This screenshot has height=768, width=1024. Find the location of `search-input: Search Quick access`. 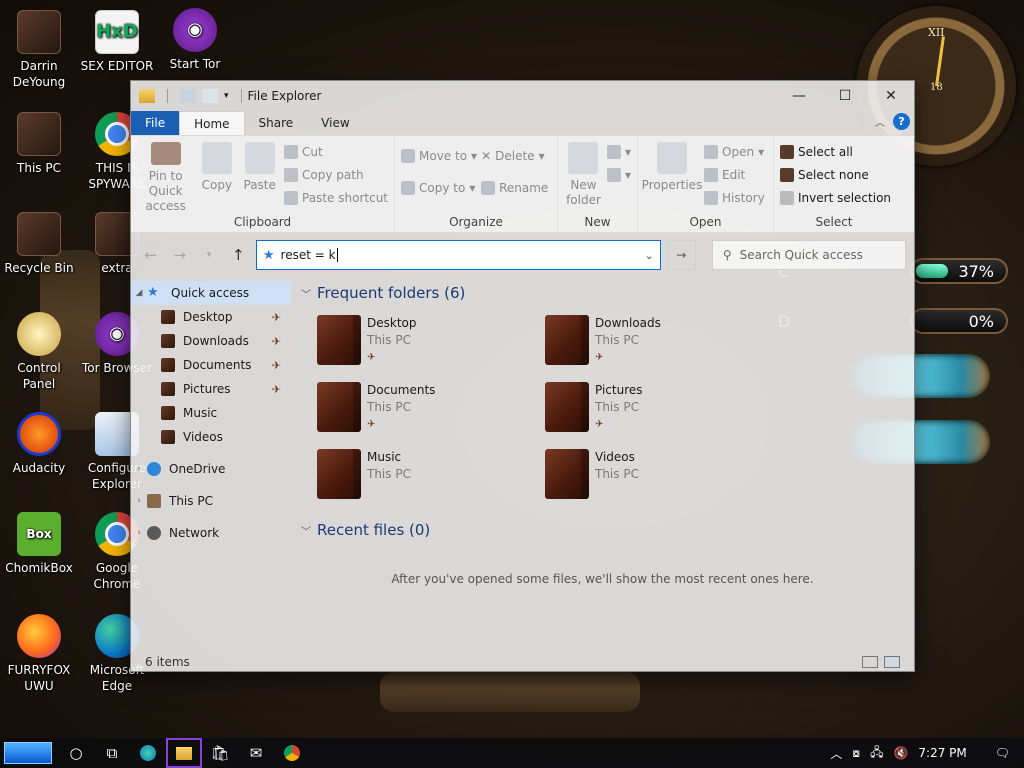

search-input: Search Quick access is located at coordinates (801, 255).